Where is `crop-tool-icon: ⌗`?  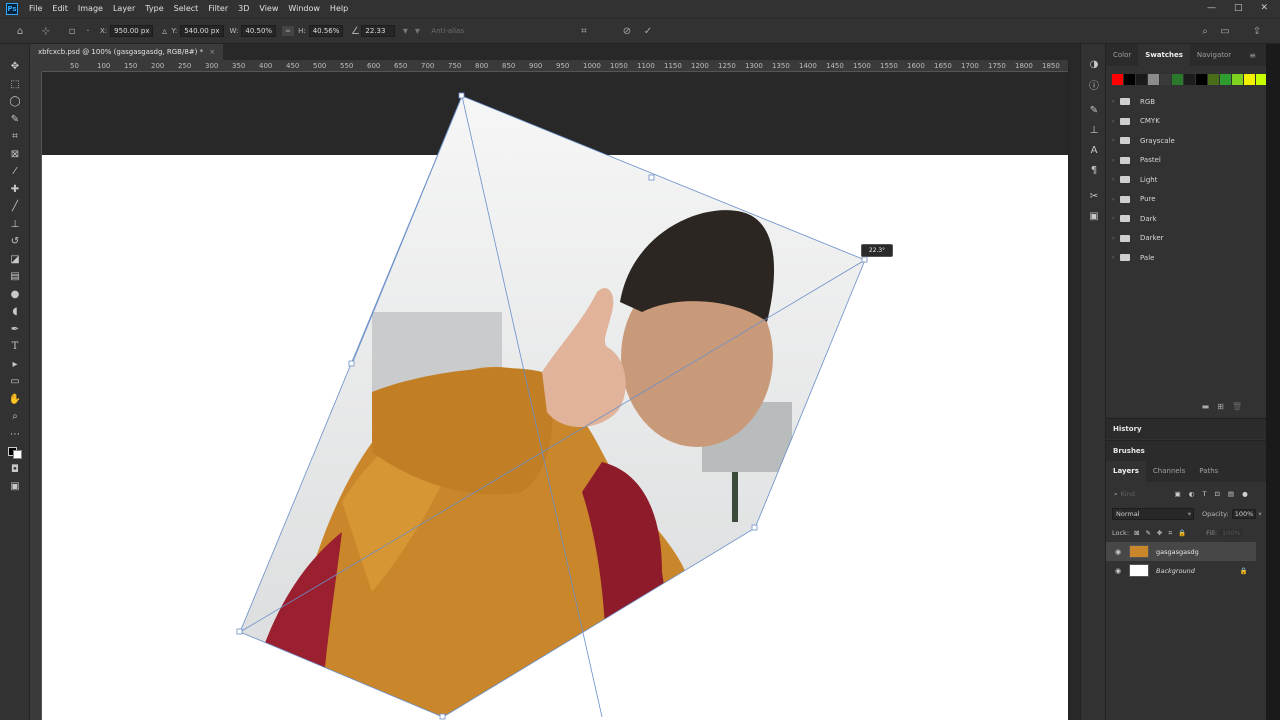 crop-tool-icon: ⌗ is located at coordinates (15, 137).